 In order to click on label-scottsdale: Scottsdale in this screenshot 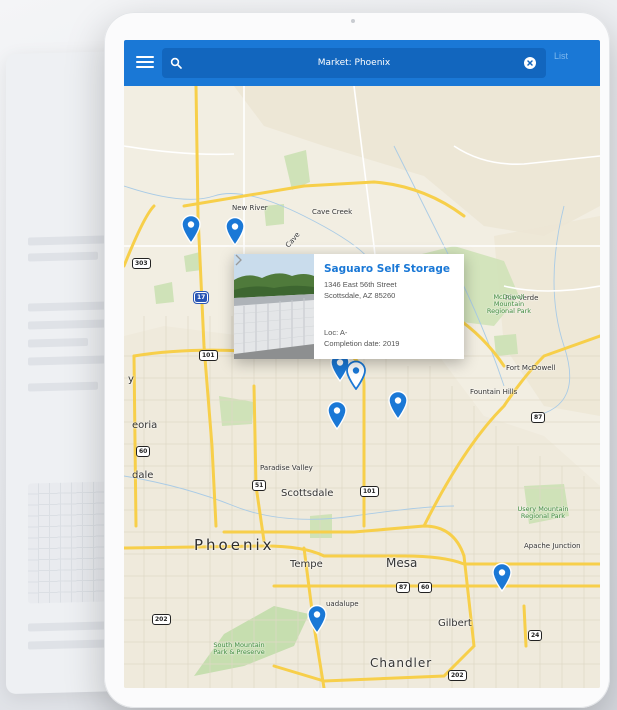, I will do `click(307, 493)`.